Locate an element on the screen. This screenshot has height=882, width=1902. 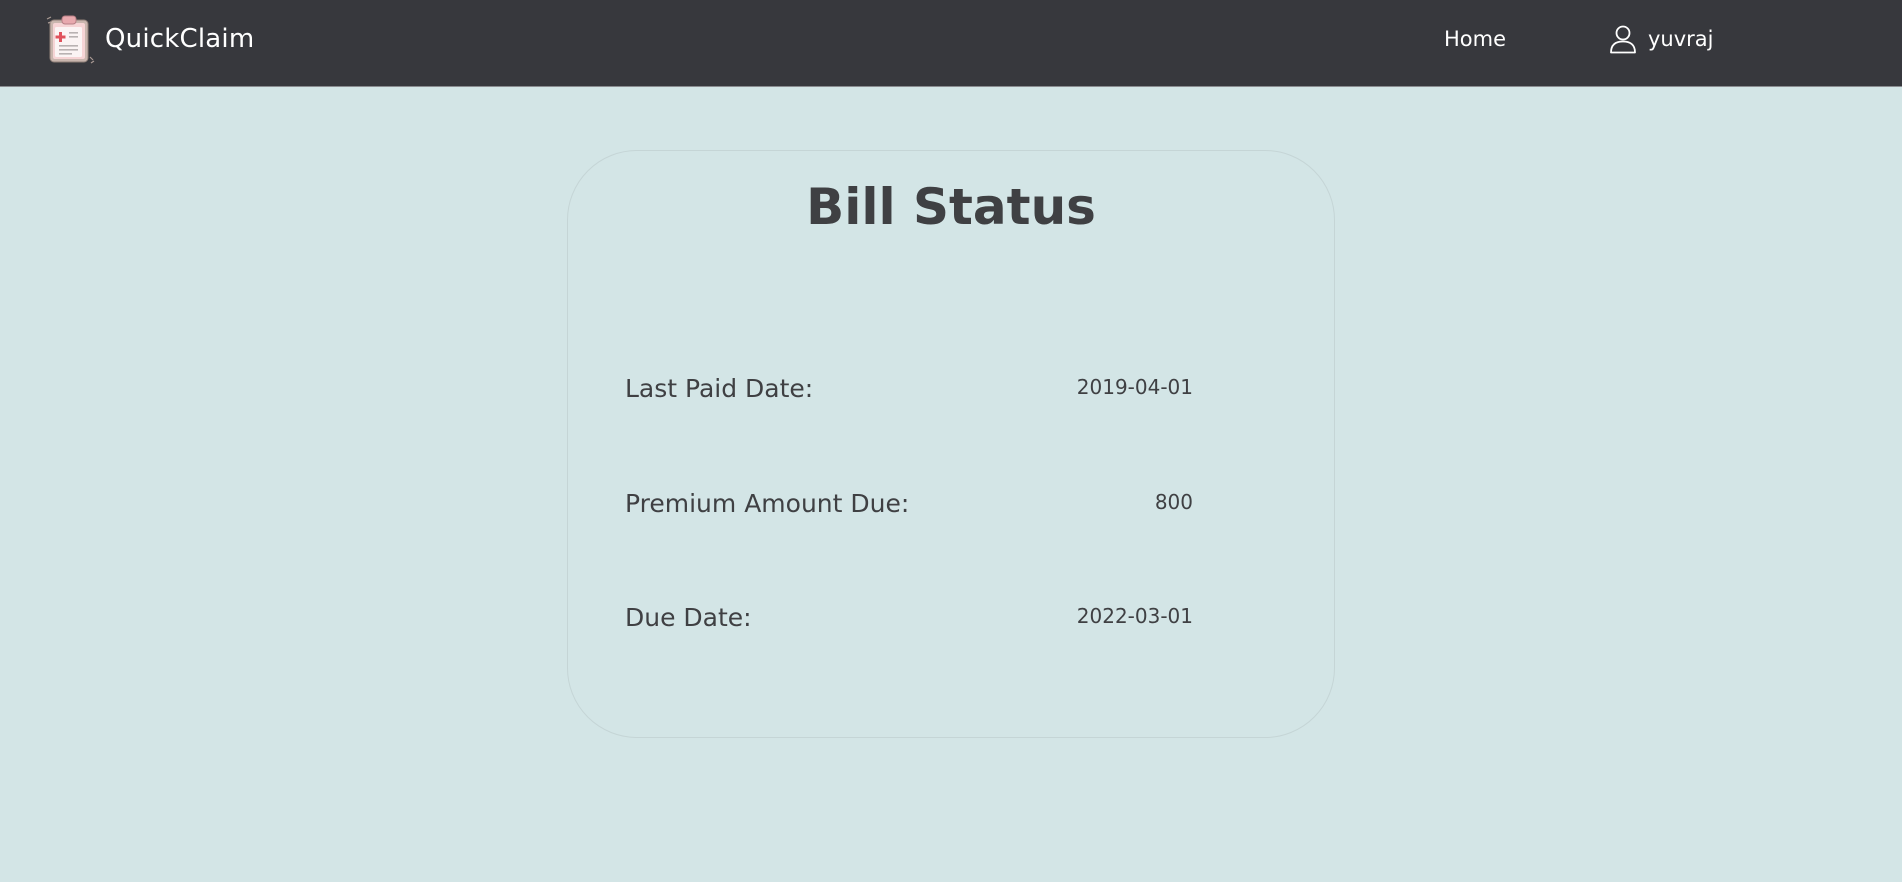
top-navbar: QuickClaim Home yuvraj is located at coordinates (951, 43).